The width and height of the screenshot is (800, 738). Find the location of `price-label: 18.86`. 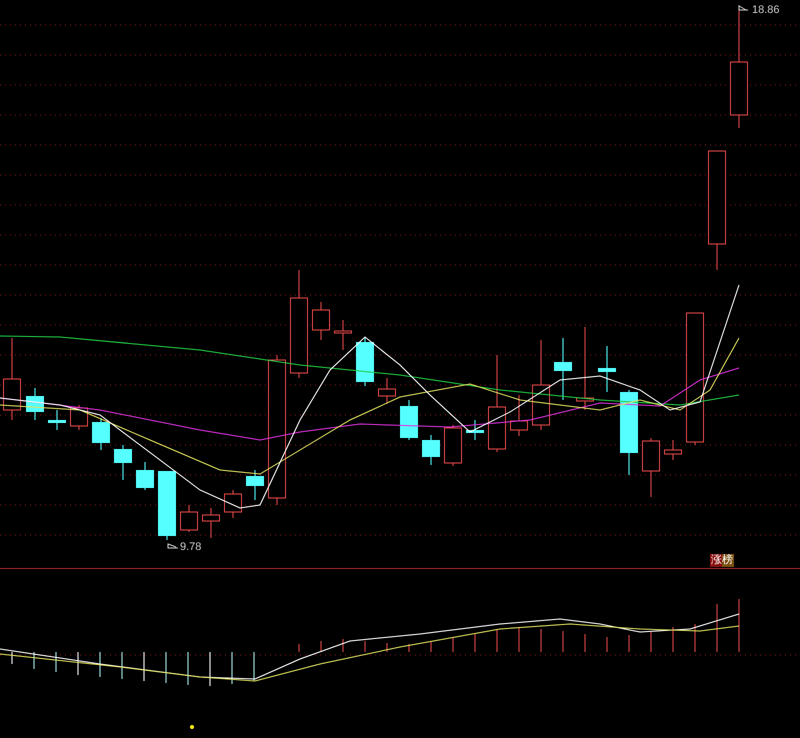

price-label: 18.86 is located at coordinates (766, 10).